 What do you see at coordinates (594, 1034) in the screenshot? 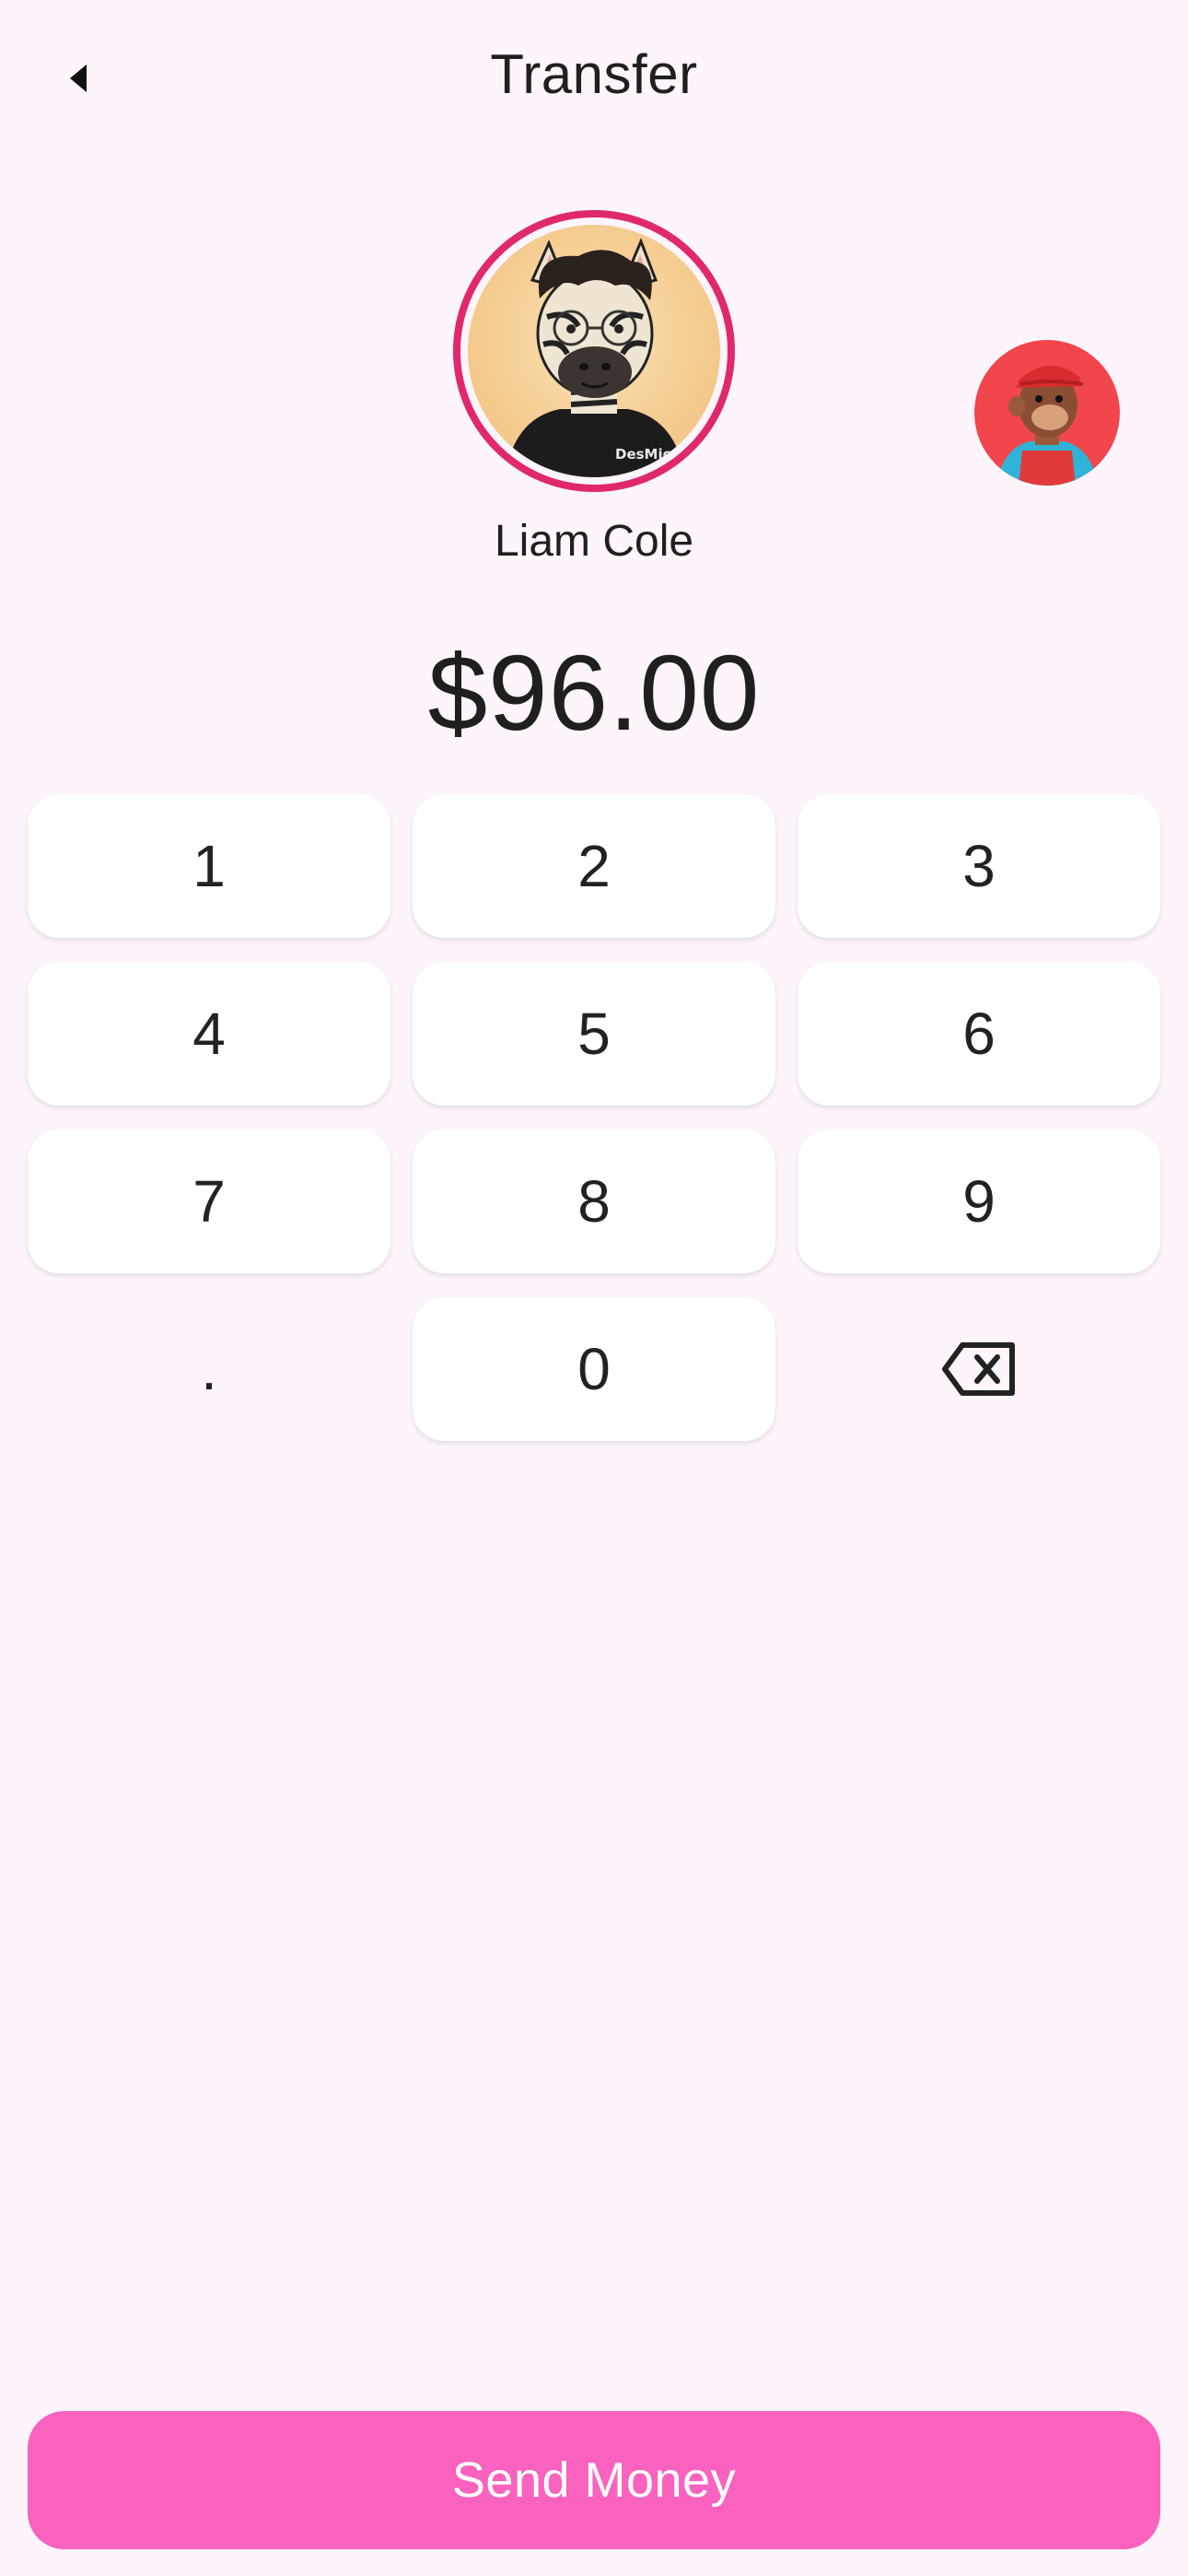
I see `keypad-key-5: 5` at bounding box center [594, 1034].